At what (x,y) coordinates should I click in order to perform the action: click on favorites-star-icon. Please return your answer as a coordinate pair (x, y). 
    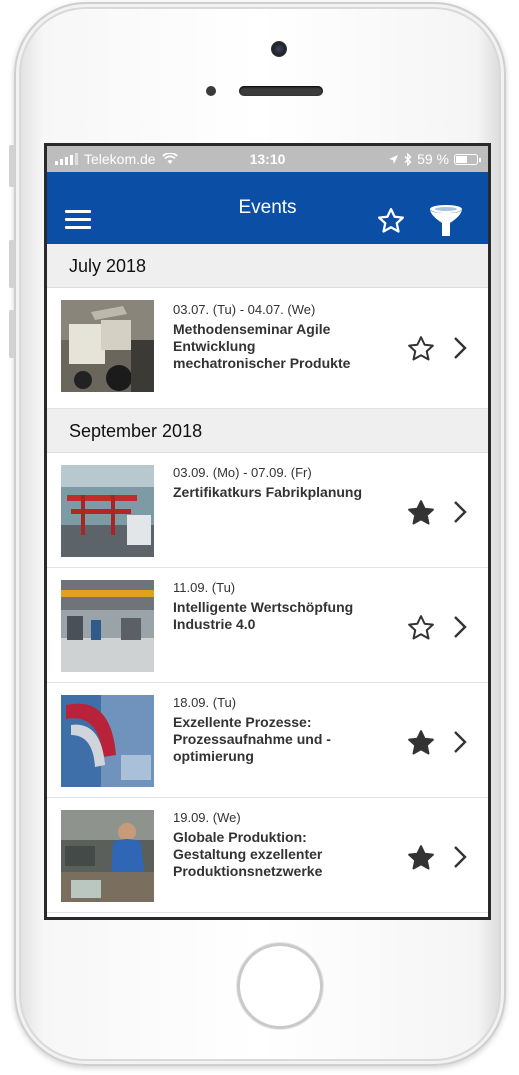
    Looking at the image, I should click on (391, 221).